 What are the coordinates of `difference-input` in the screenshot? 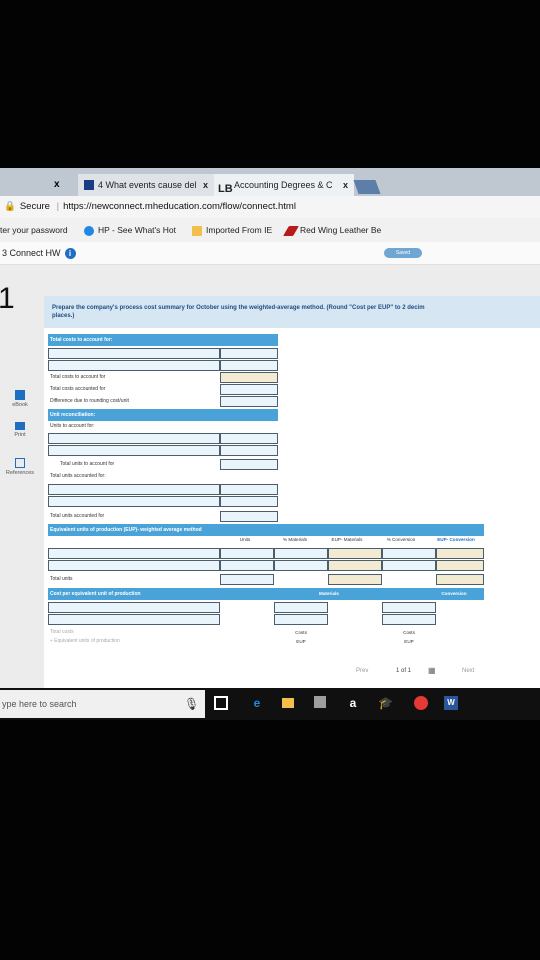 It's located at (249, 401).